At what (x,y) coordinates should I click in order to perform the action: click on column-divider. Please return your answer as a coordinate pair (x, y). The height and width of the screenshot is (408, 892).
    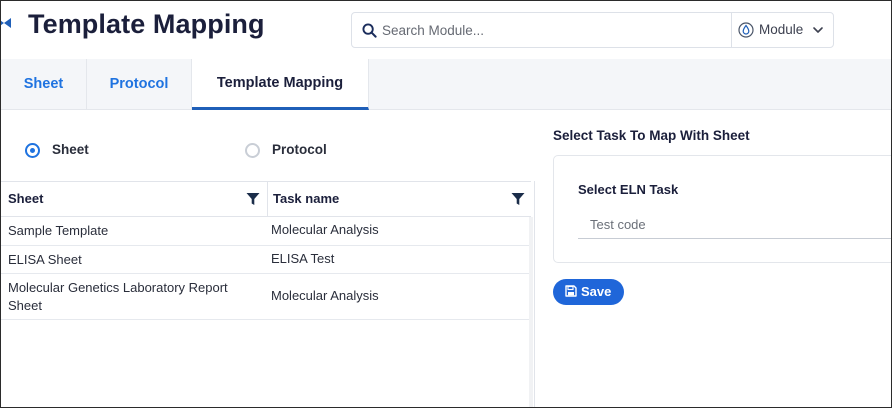
    Looking at the image, I should click on (267, 199).